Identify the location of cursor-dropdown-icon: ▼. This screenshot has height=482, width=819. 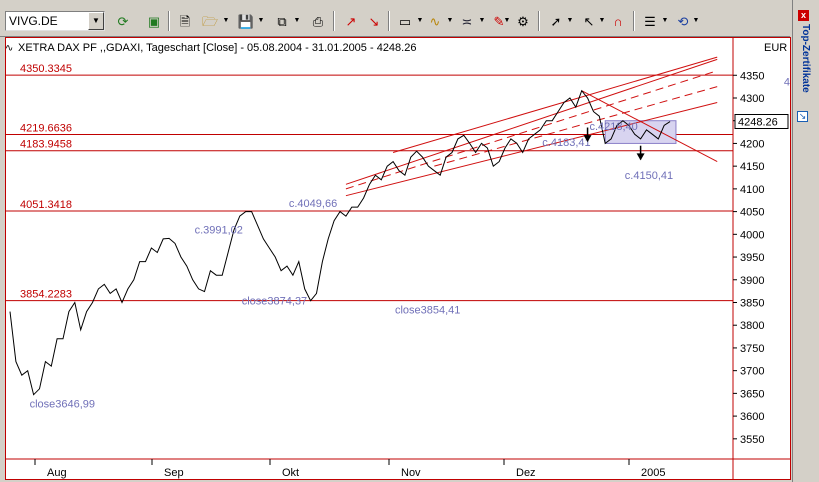
(602, 21).